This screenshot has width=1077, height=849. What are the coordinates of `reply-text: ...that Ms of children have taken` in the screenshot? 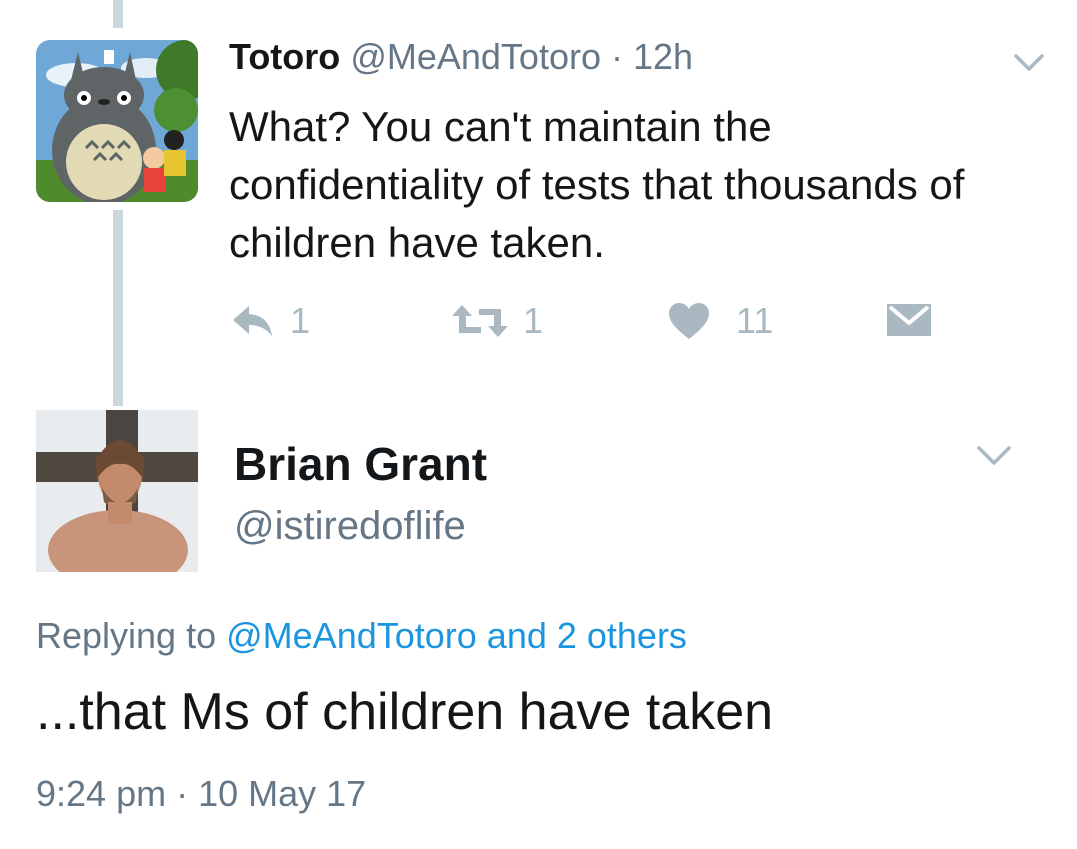 It's located at (405, 712).